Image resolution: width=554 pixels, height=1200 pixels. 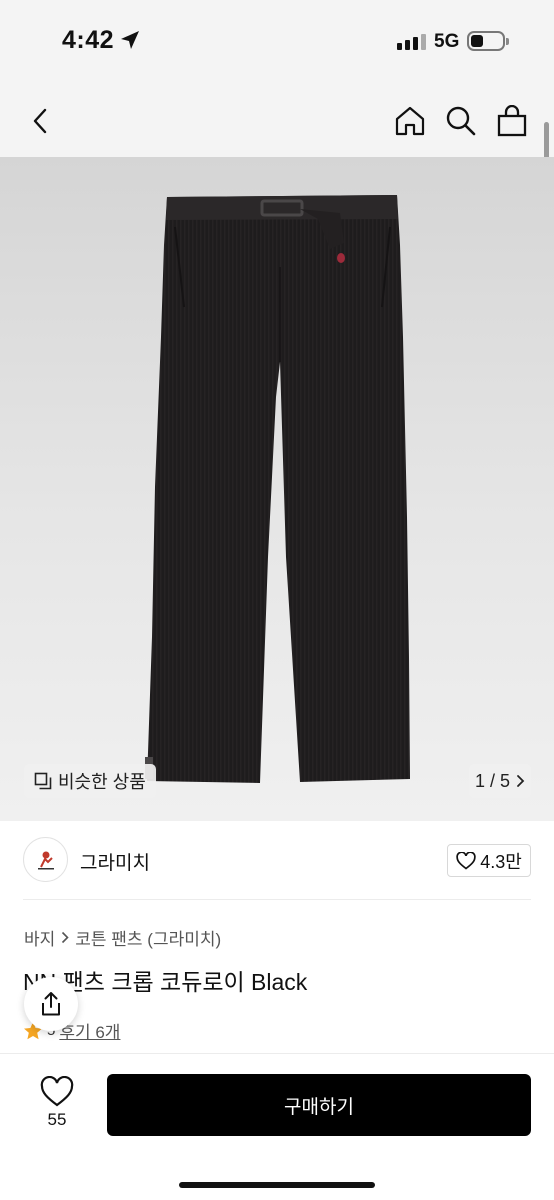 What do you see at coordinates (148, 937) in the screenshot?
I see `breadcrumb-subcategory: 코튼 팬츠 (그라미치)` at bounding box center [148, 937].